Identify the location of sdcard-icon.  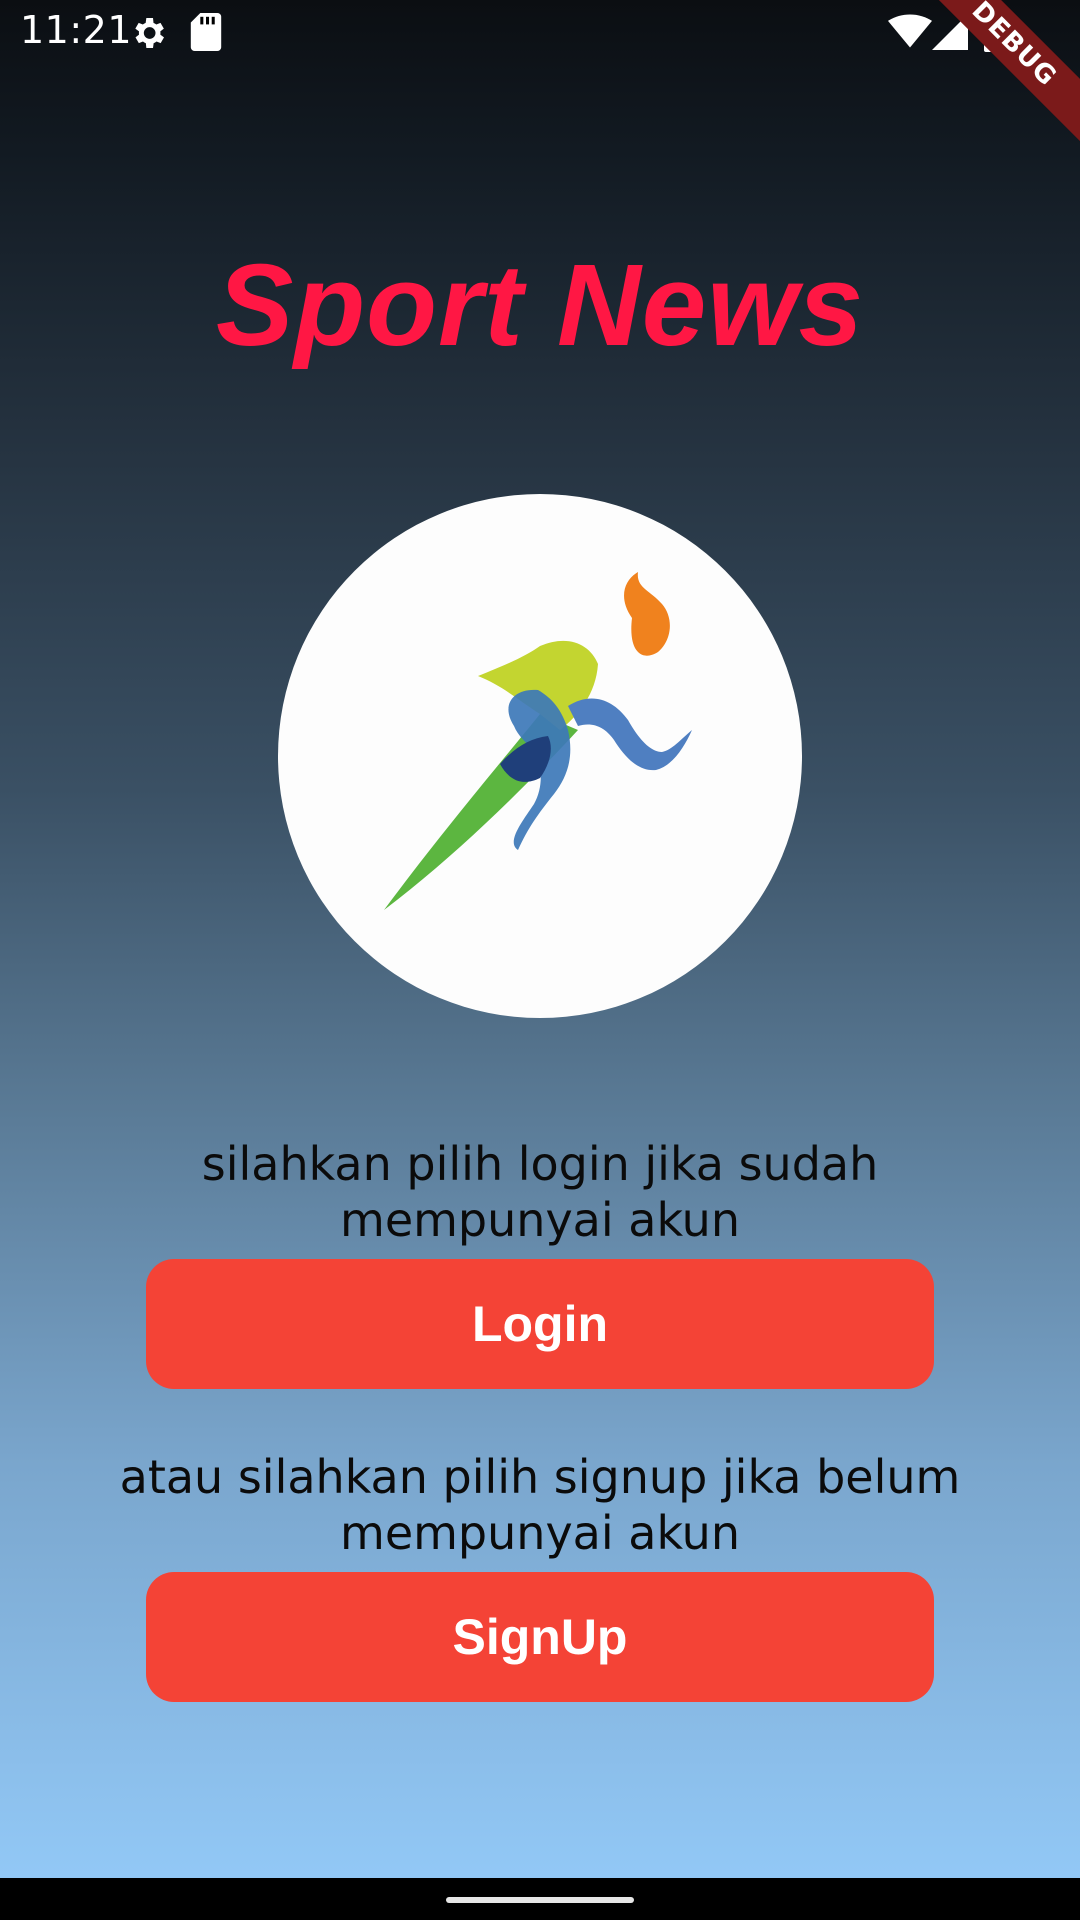
(206, 34).